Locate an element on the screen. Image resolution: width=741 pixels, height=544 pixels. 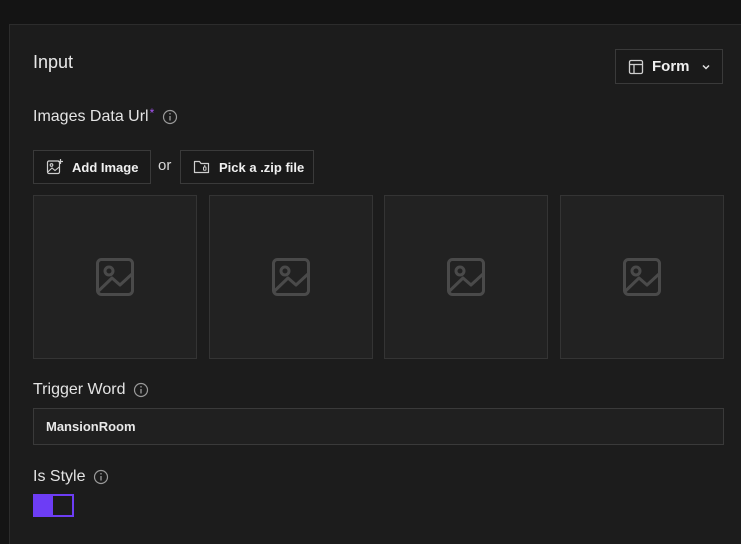
form-mode-dropdown: Form is located at coordinates (669, 66).